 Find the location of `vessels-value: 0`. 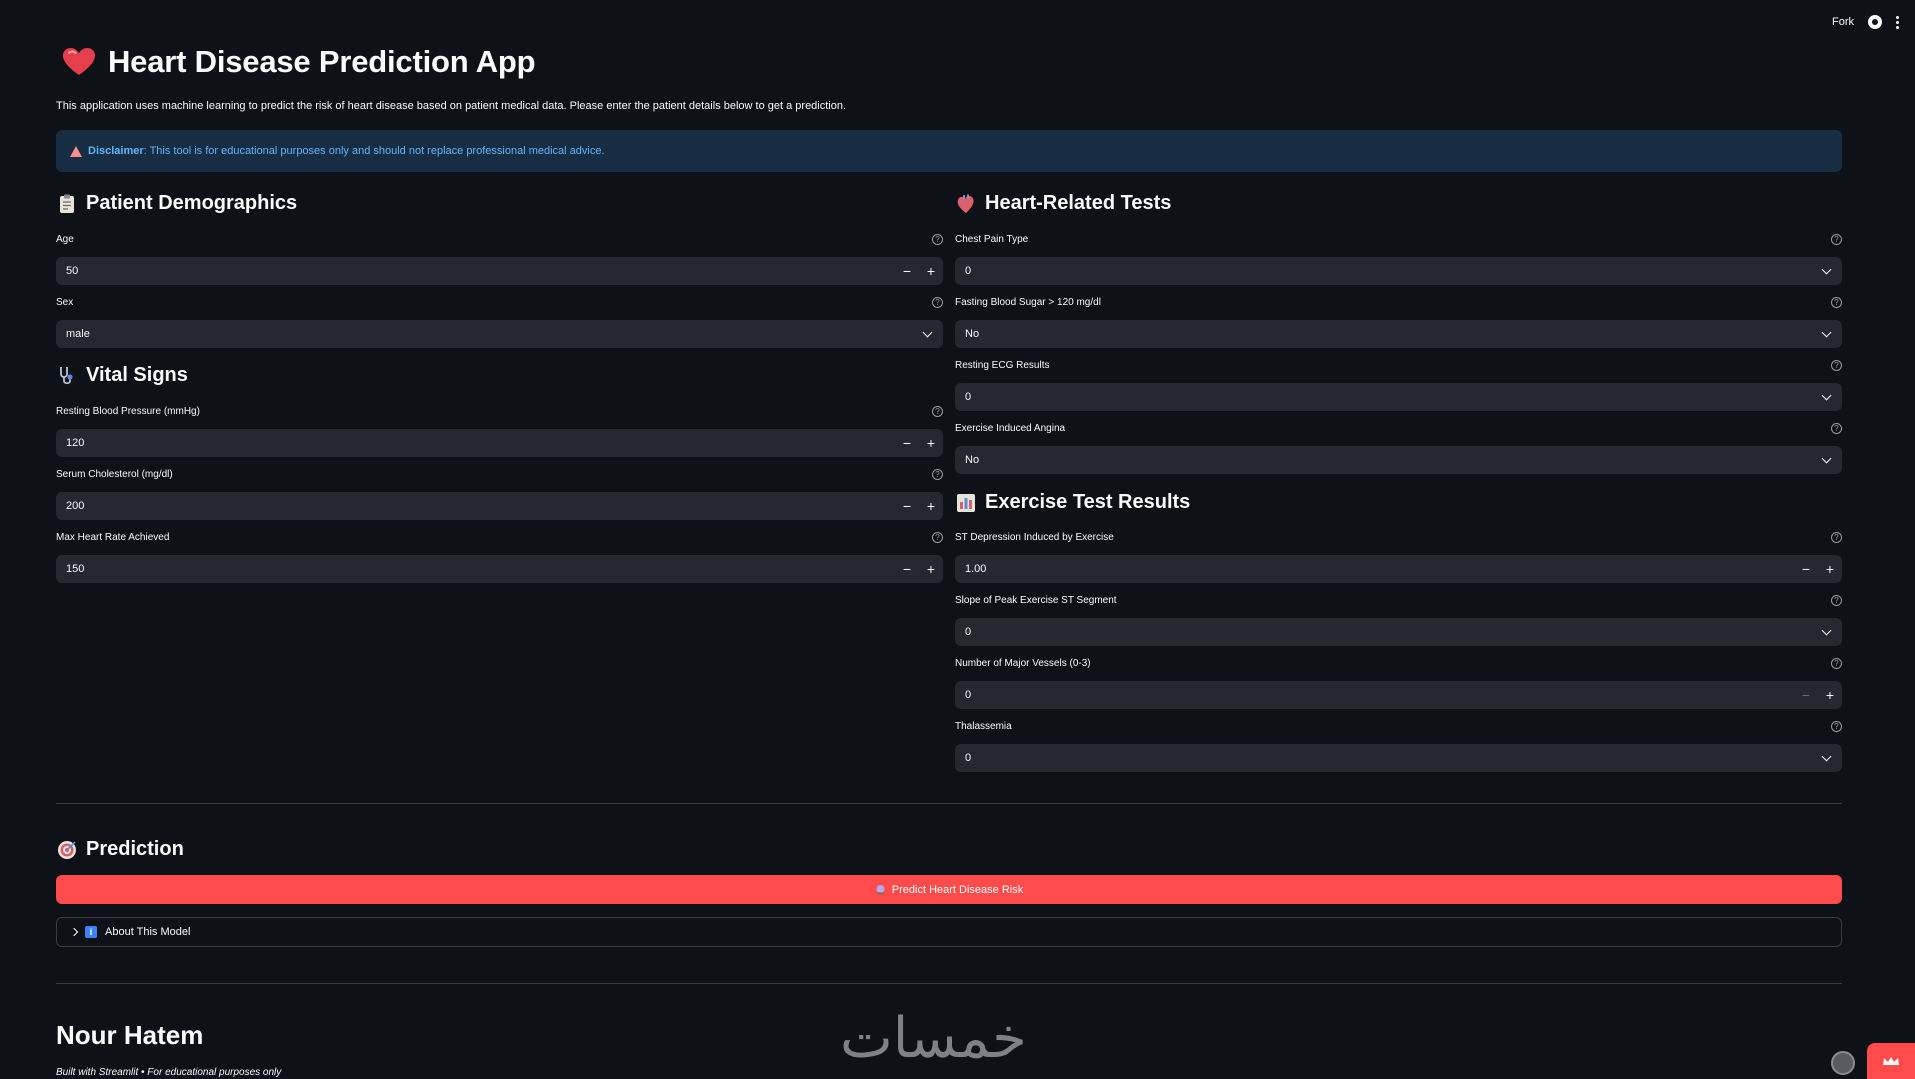

vessels-value: 0 is located at coordinates (968, 695).